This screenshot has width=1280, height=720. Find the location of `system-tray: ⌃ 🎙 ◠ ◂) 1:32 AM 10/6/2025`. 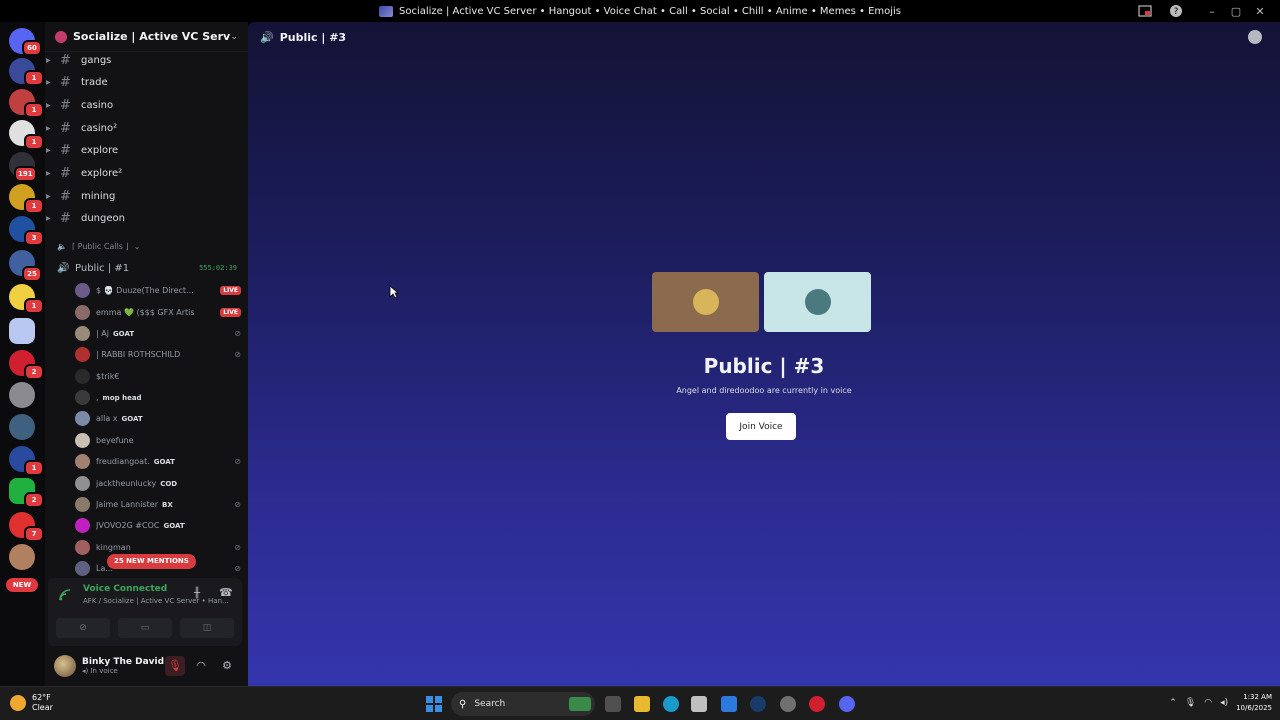

system-tray: ⌃ 🎙 ◠ ◂) 1:32 AM 10/6/2025 is located at coordinates (1220, 703).